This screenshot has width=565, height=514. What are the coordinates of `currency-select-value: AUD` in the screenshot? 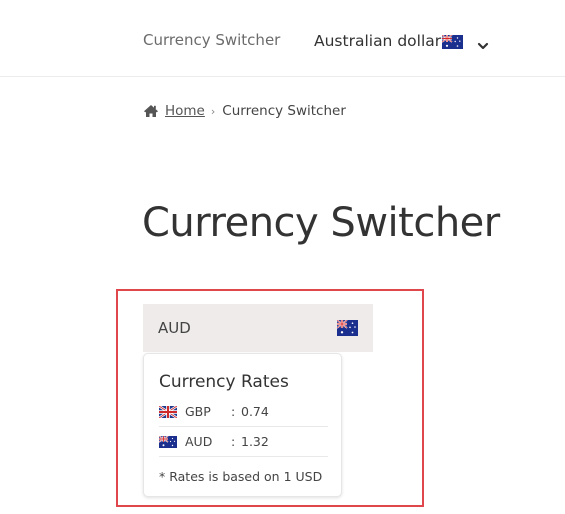 It's located at (174, 328).